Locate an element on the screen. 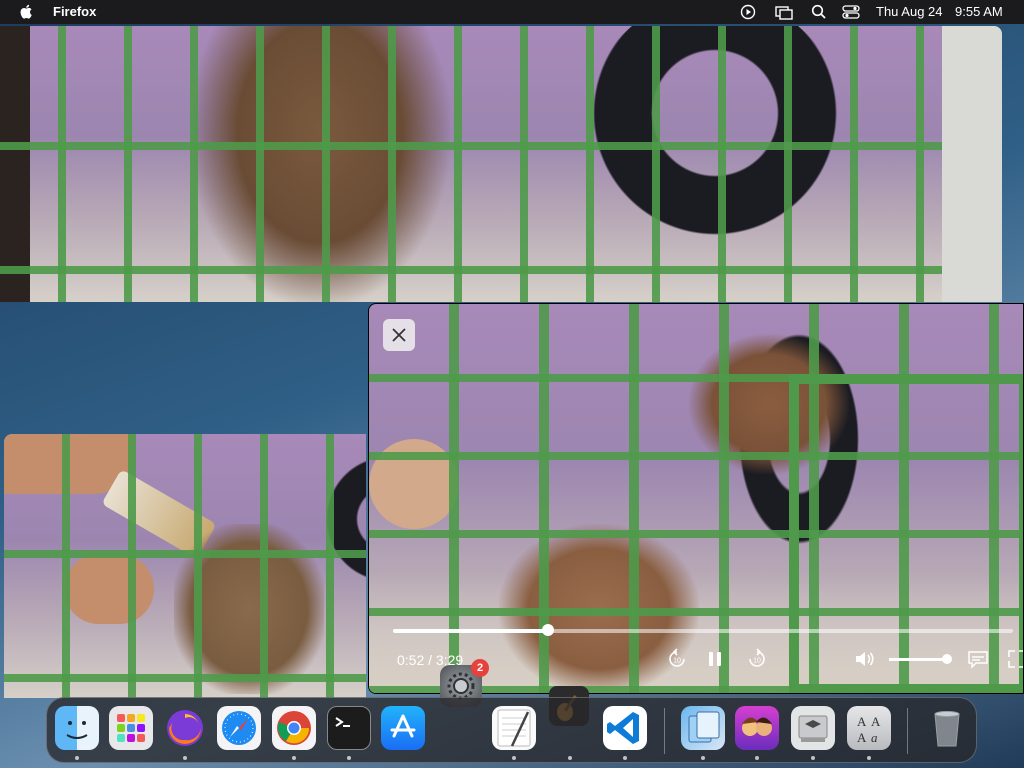  skip-back-icon: 10 is located at coordinates (677, 659).